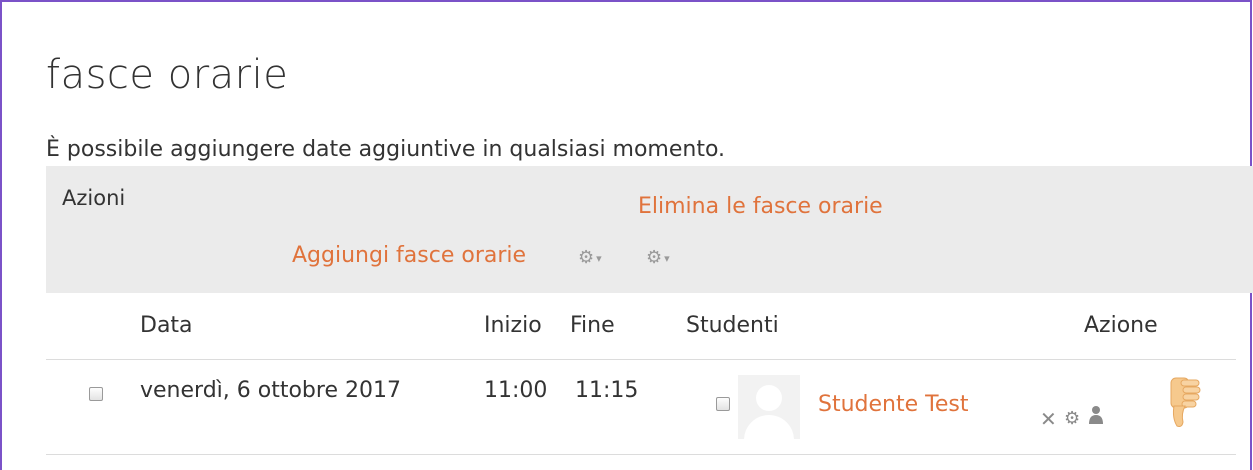  I want to click on delete-slots-link: Elimina le fasce orarie, so click(760, 206).